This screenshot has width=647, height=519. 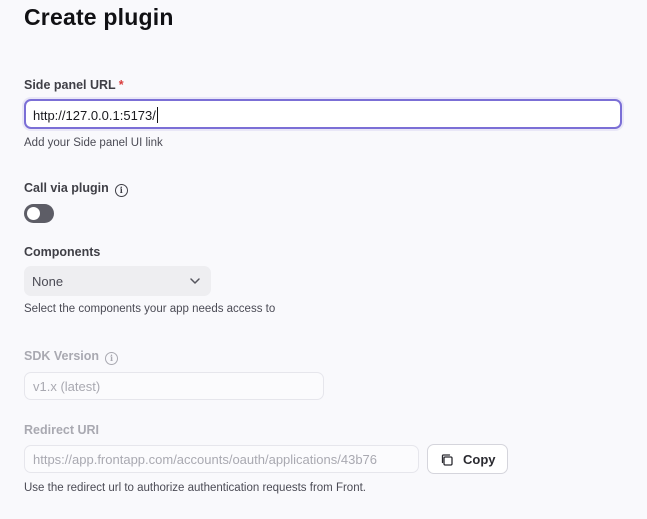 I want to click on components-selected-value: None, so click(x=48, y=281).